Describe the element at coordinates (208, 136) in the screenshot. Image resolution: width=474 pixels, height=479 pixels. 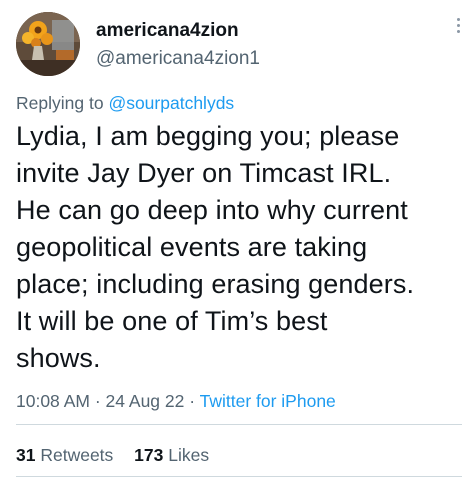
I see `tweet-line: Lydia, I am begging you; please` at that location.